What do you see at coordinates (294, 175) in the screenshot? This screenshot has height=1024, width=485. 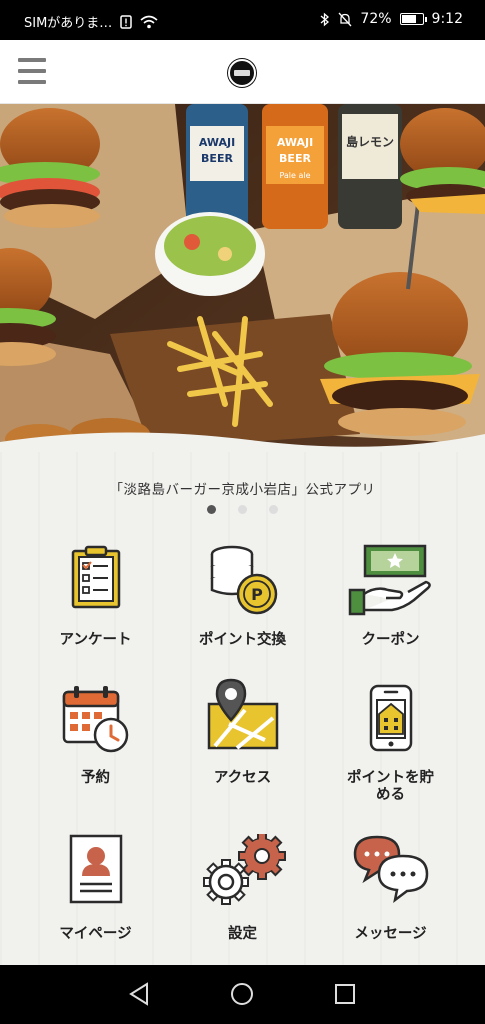 I see `bottle-2-sub: Pale ale` at bounding box center [294, 175].